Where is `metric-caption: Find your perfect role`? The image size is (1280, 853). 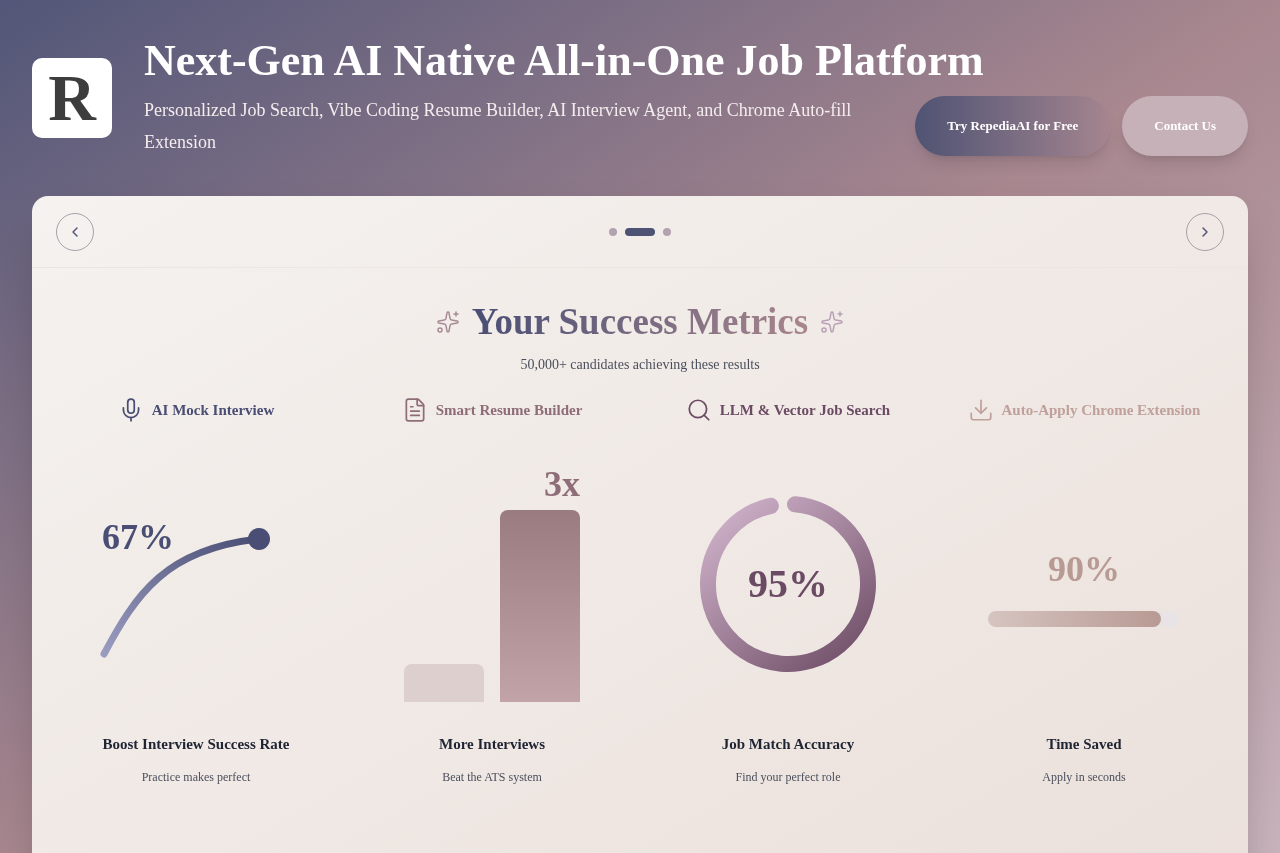
metric-caption: Find your perfect role is located at coordinates (788, 777).